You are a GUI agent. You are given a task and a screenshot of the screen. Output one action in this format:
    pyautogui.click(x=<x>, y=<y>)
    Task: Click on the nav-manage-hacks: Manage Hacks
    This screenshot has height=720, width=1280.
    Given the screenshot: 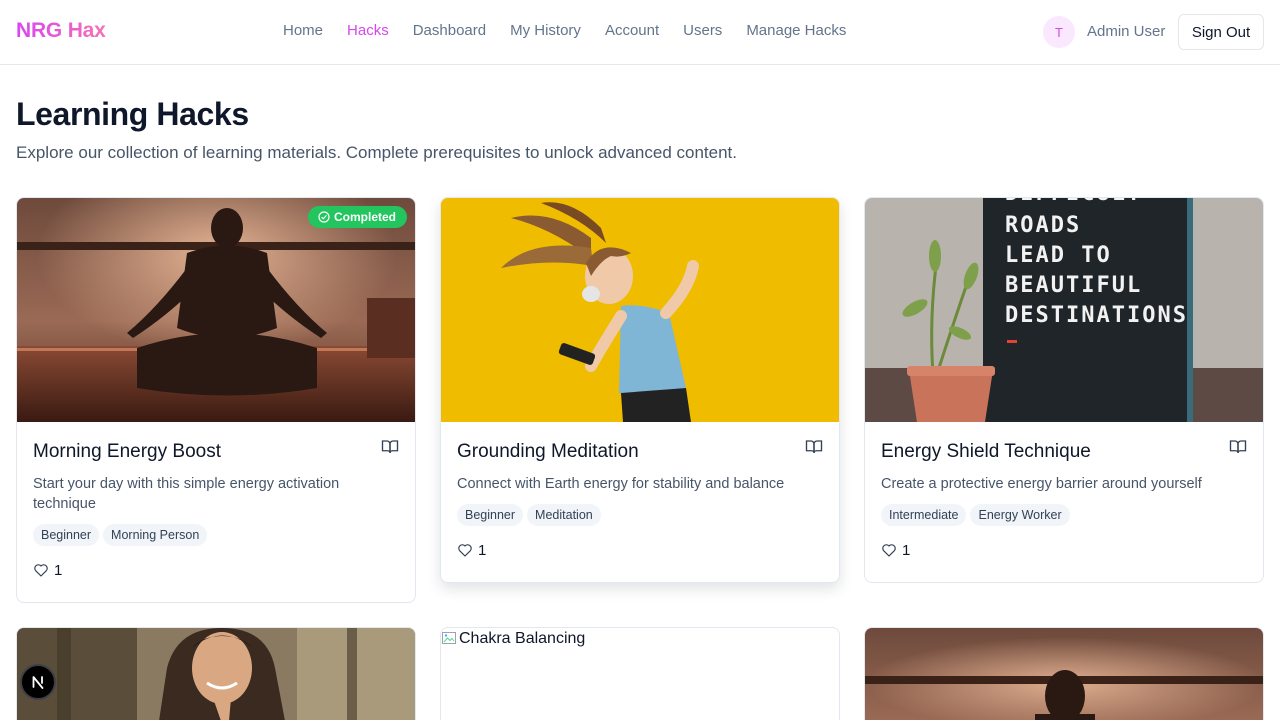 What is the action you would take?
    pyautogui.click(x=796, y=30)
    